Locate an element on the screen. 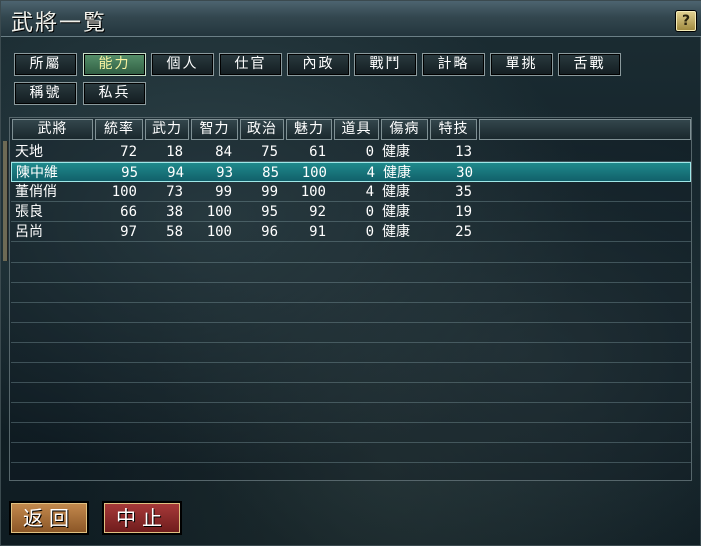 This screenshot has width=701, height=546. table-header: 武將 統率 武力 智力 政治 魅力 道具 傷病 特技 is located at coordinates (352, 130).